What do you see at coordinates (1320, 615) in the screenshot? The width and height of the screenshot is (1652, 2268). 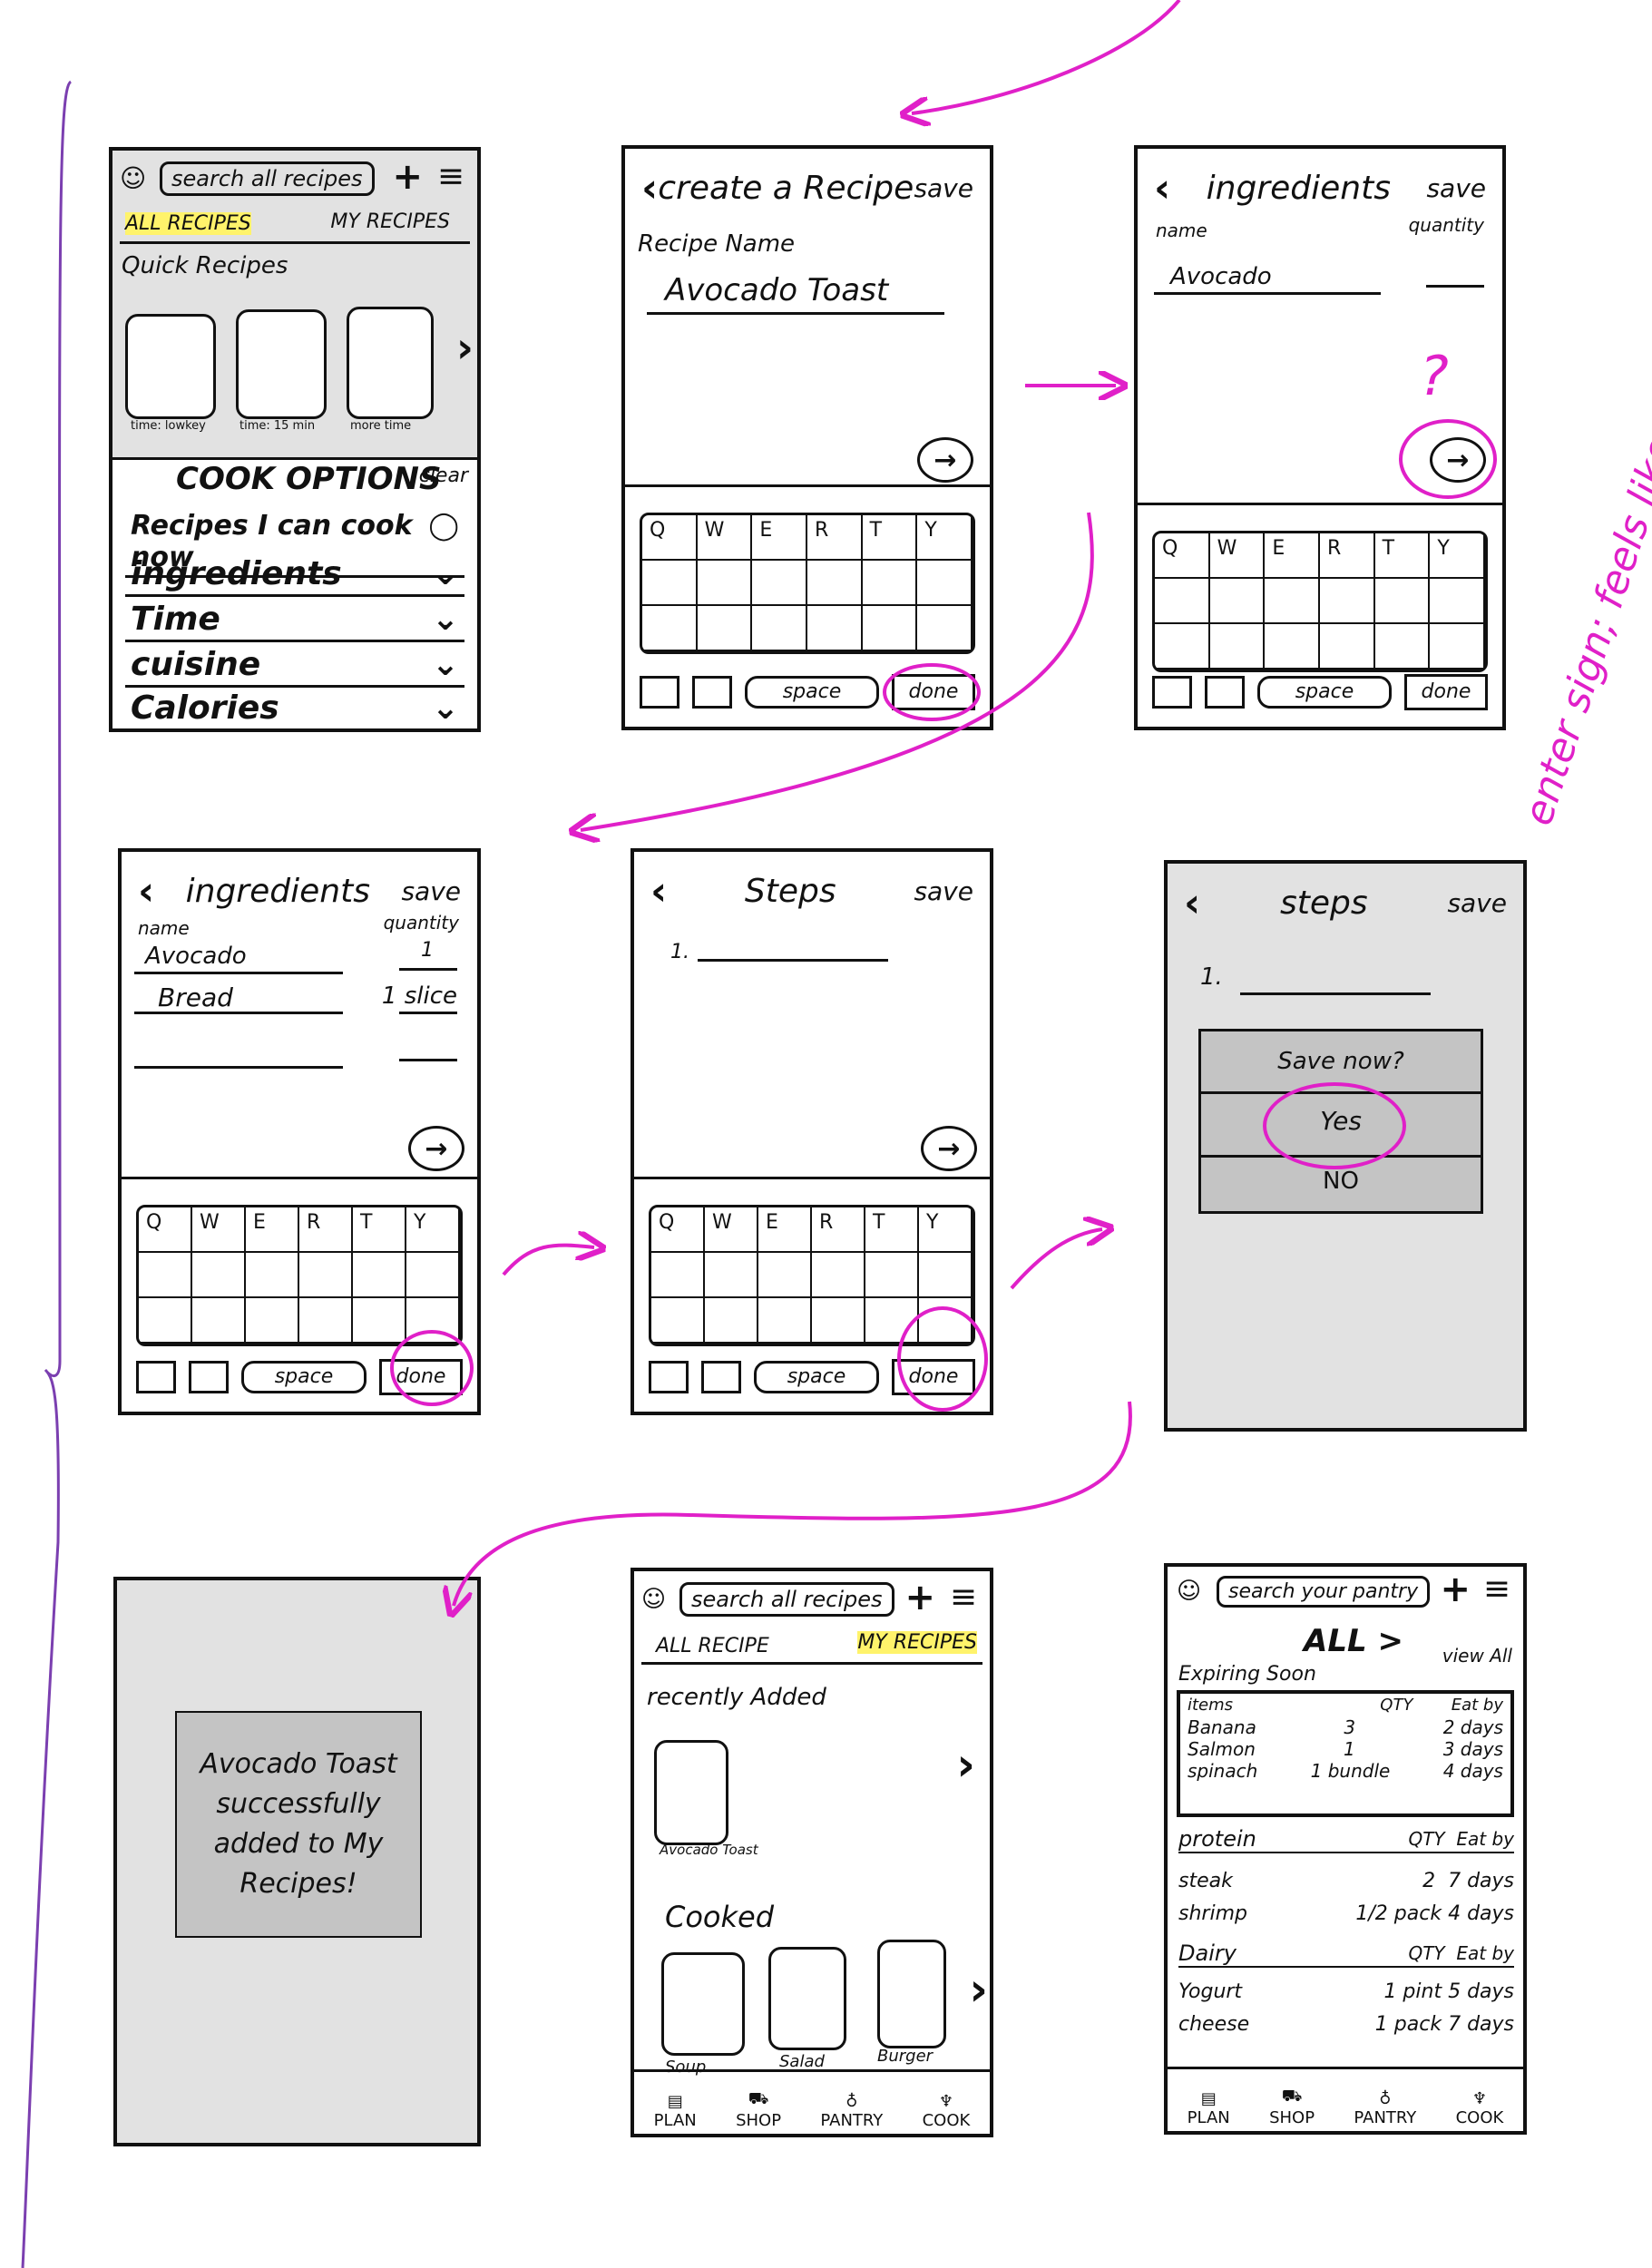 I see `keyboard: QWERTY space done` at bounding box center [1320, 615].